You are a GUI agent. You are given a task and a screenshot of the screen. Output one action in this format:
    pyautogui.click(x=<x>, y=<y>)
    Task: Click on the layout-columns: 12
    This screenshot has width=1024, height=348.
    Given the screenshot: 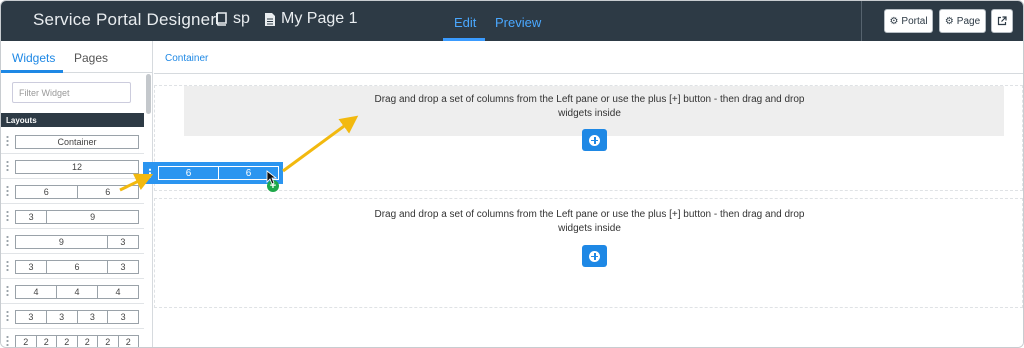 What is the action you would take?
    pyautogui.click(x=77, y=167)
    